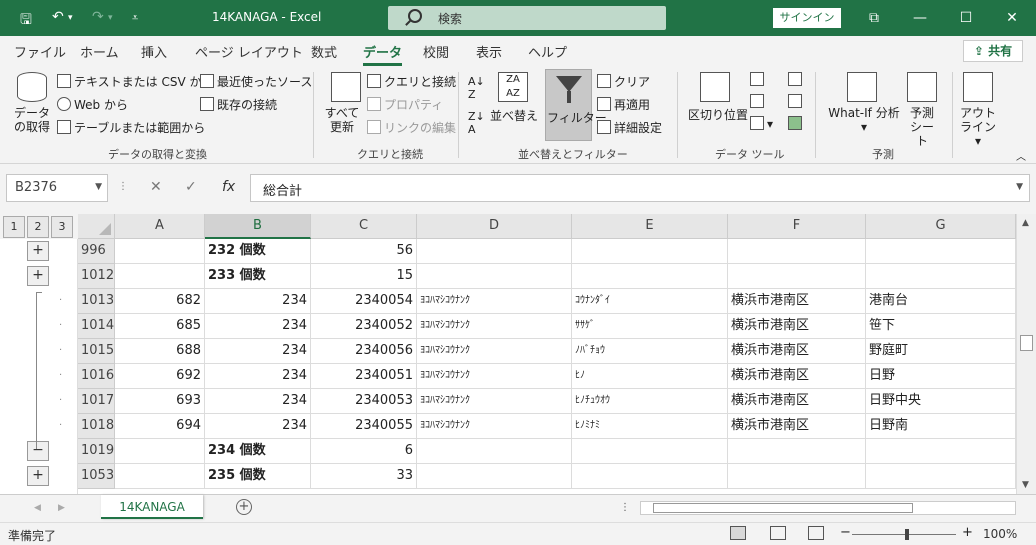  Describe the element at coordinates (364, 251) in the screenshot. I see `cell-c: 56` at that location.